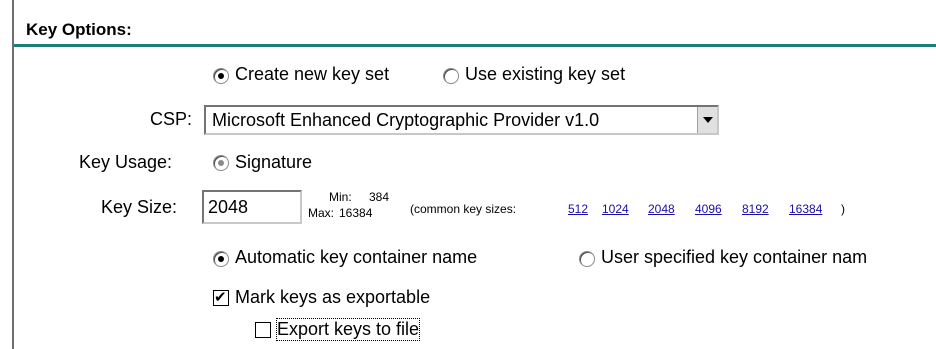  I want to click on key-size-link-512: 512, so click(578, 209).